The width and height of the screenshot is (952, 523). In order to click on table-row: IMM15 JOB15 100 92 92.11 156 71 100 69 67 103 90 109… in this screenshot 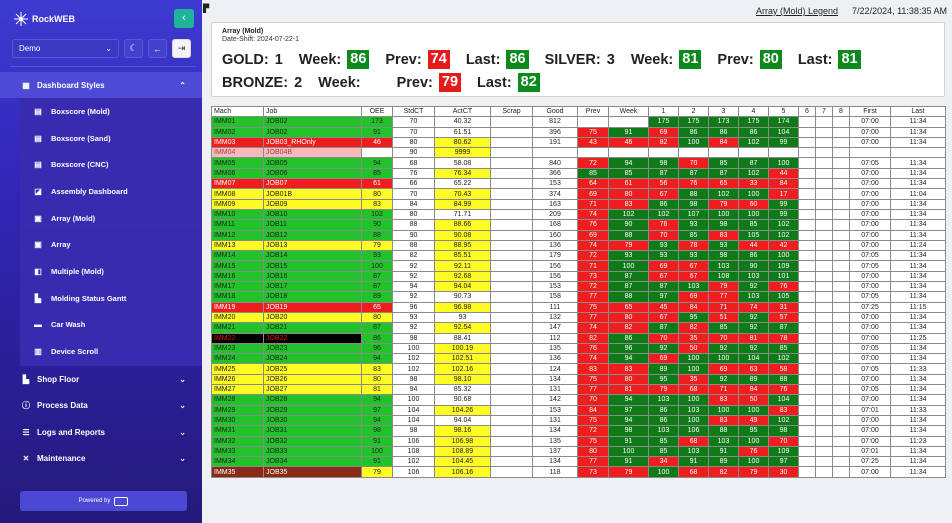, I will do `click(578, 266)`.